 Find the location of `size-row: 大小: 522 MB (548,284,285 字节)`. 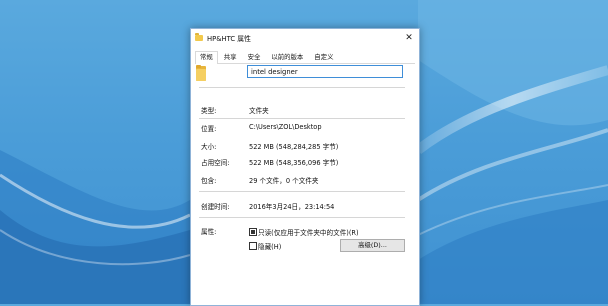

size-row: 大小: 522 MB (548,284,285 字节) is located at coordinates (304, 146).